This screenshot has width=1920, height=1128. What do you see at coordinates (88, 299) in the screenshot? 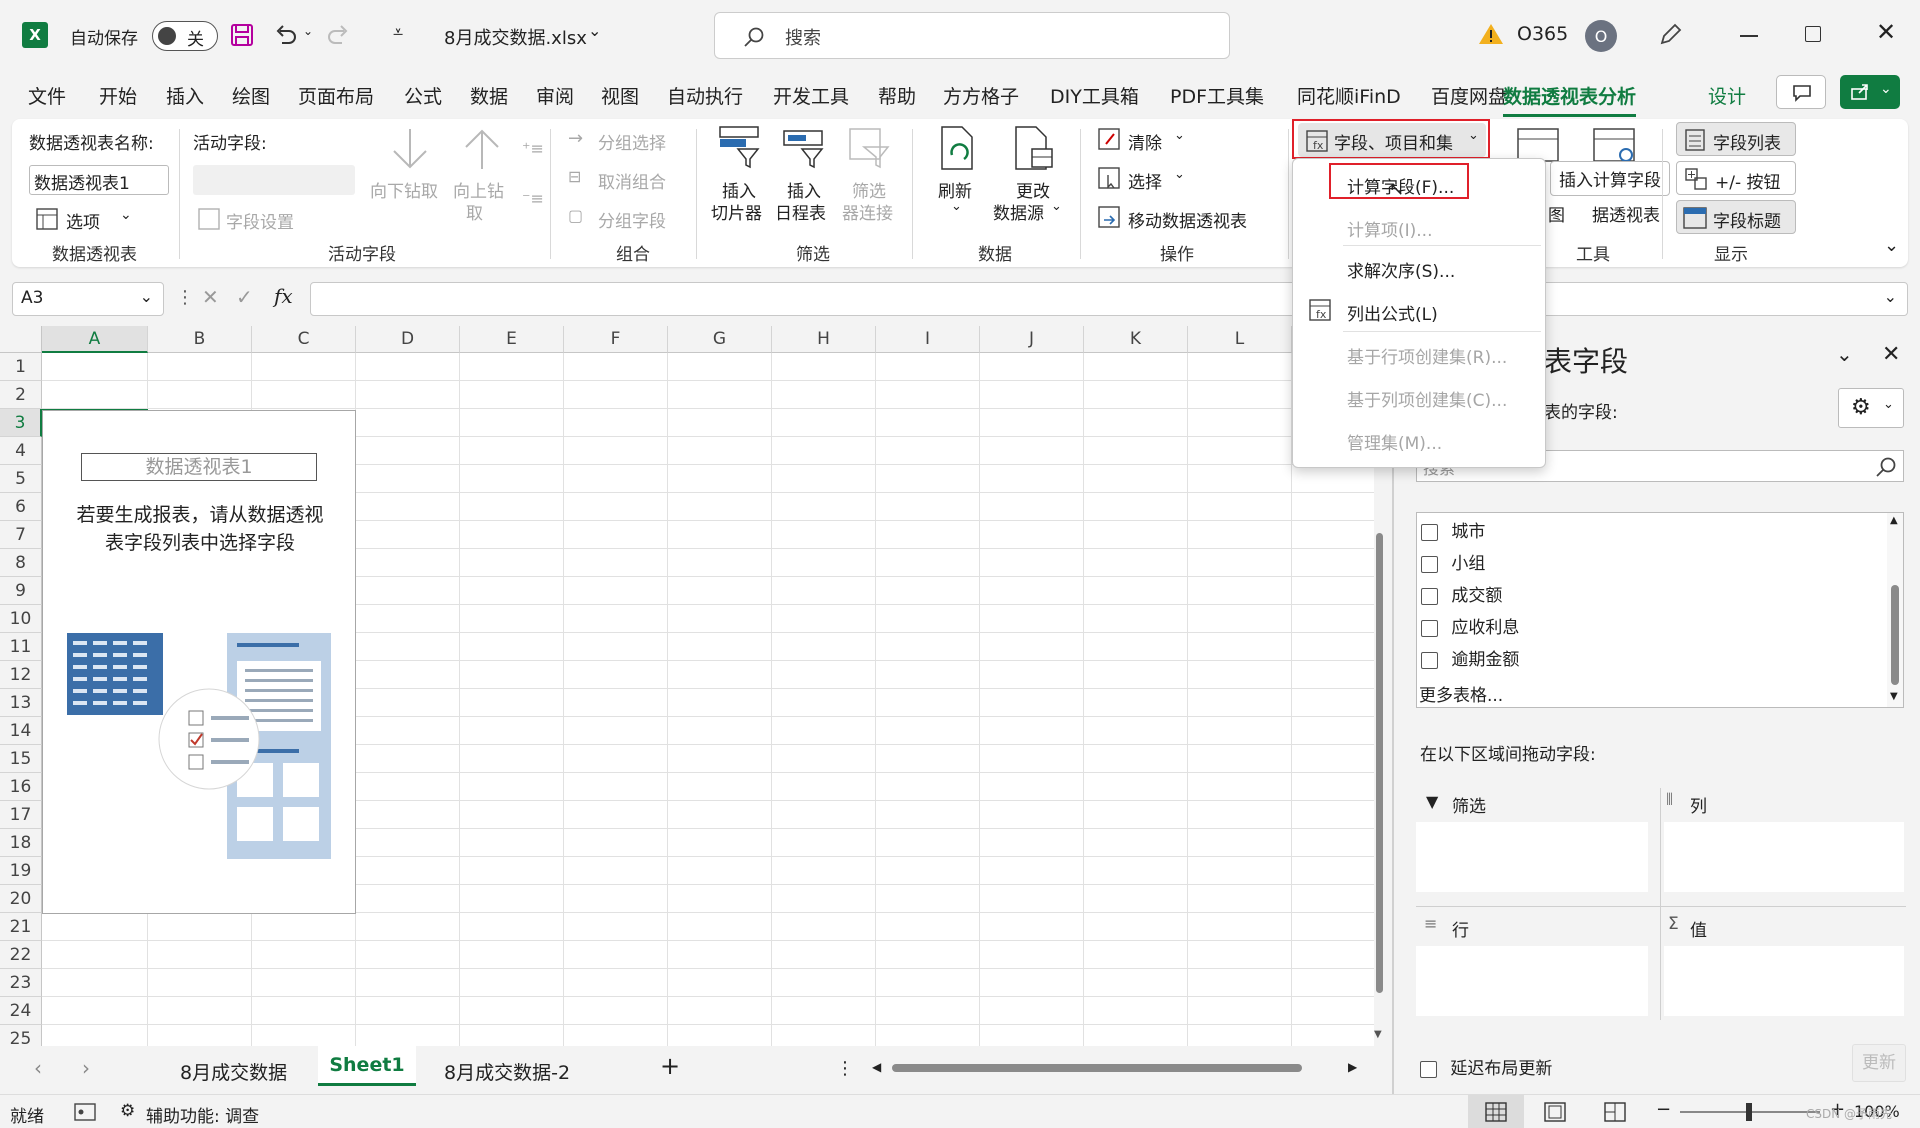
I see `name-box: A3 ⌄` at bounding box center [88, 299].